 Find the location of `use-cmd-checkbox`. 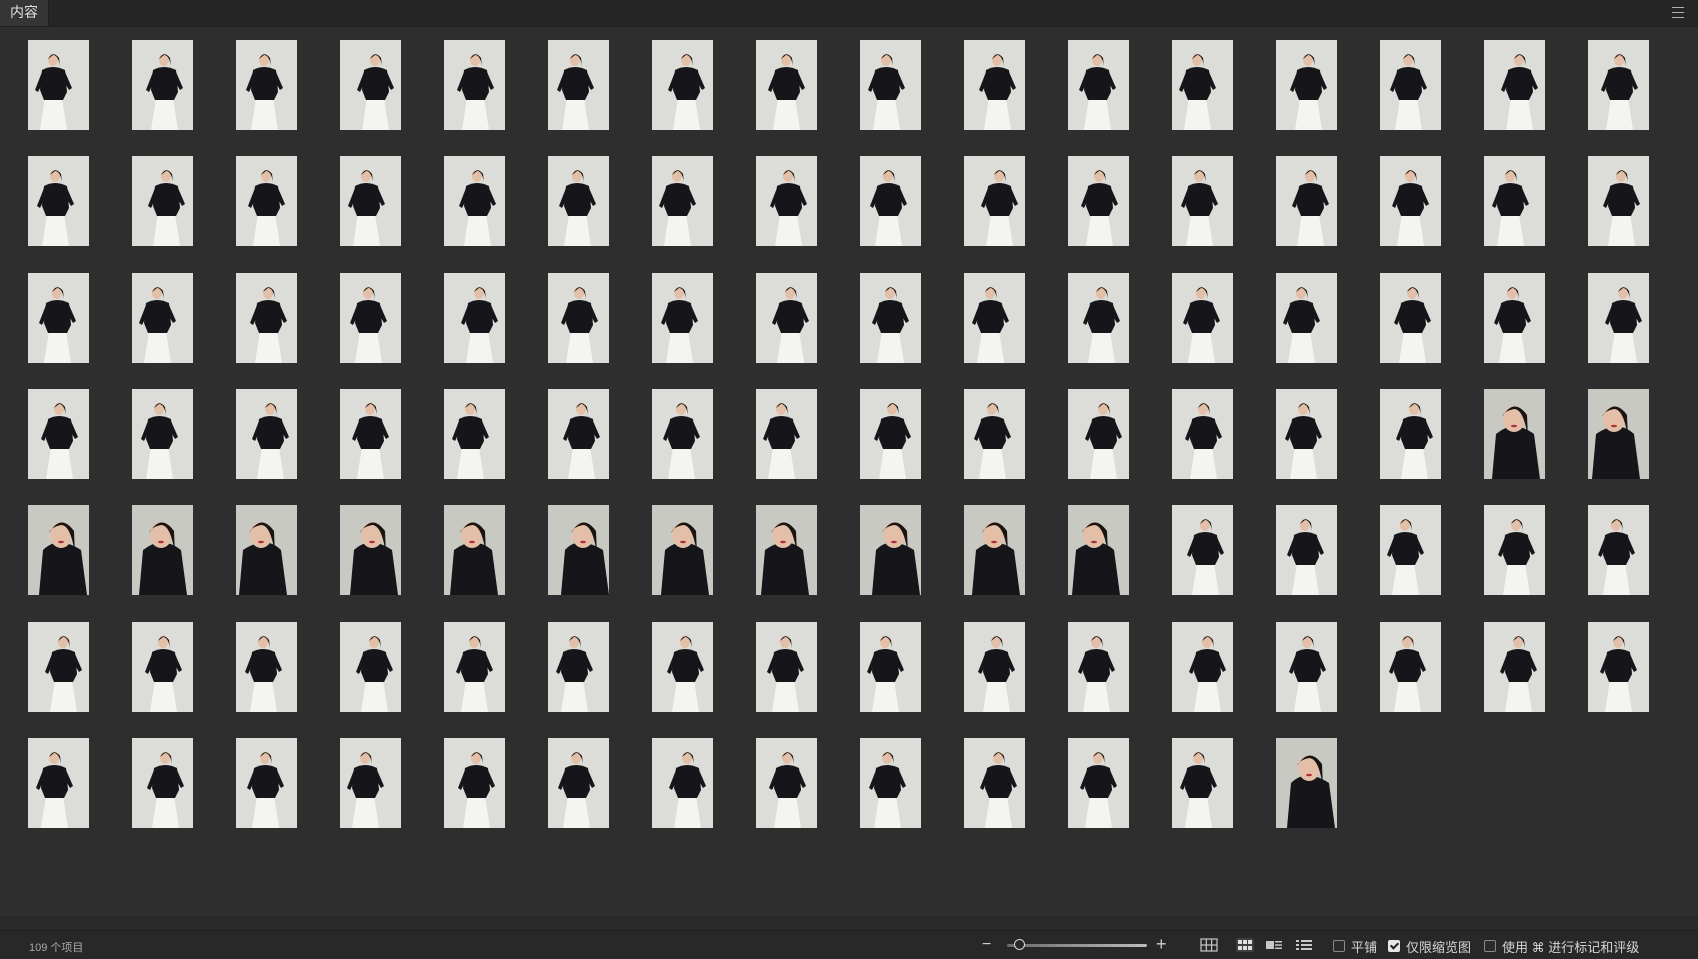

use-cmd-checkbox is located at coordinates (1490, 946).